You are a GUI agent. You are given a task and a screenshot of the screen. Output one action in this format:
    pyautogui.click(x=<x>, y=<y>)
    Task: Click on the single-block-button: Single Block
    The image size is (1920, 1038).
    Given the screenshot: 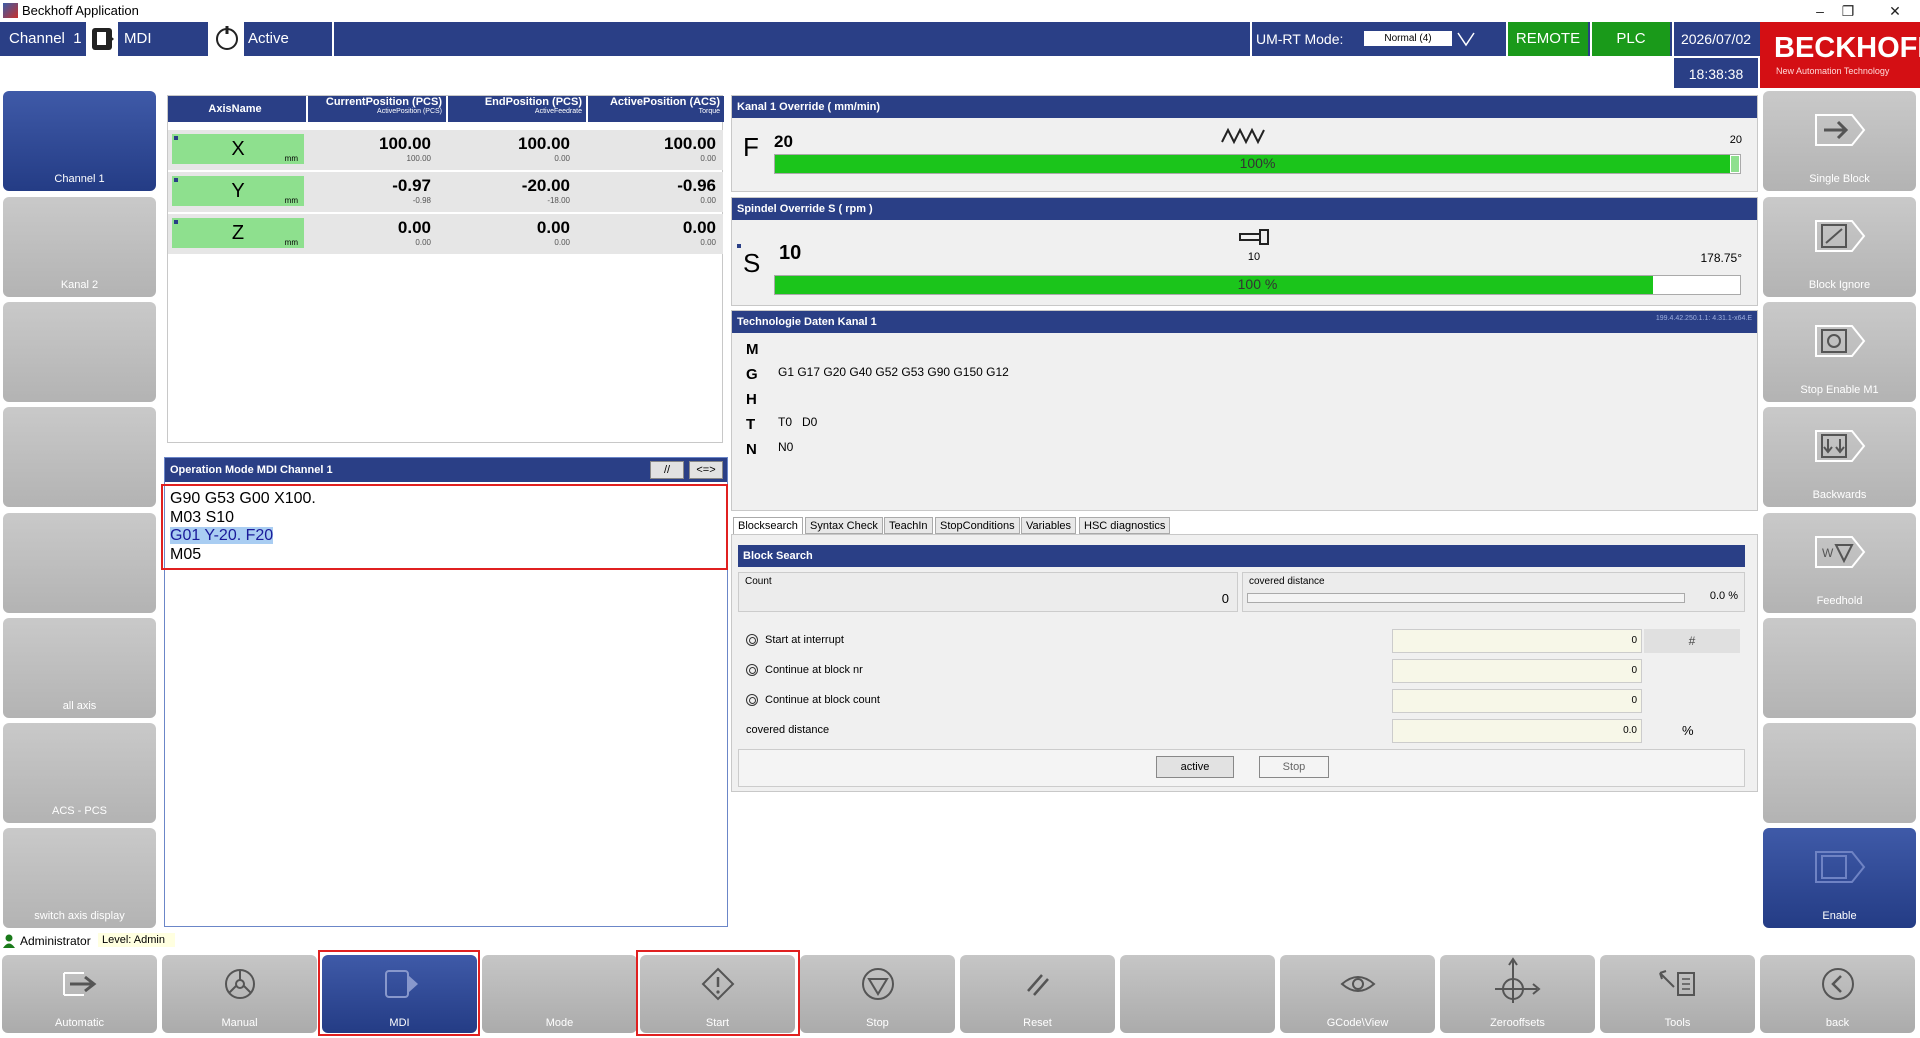 What is the action you would take?
    pyautogui.click(x=1839, y=141)
    